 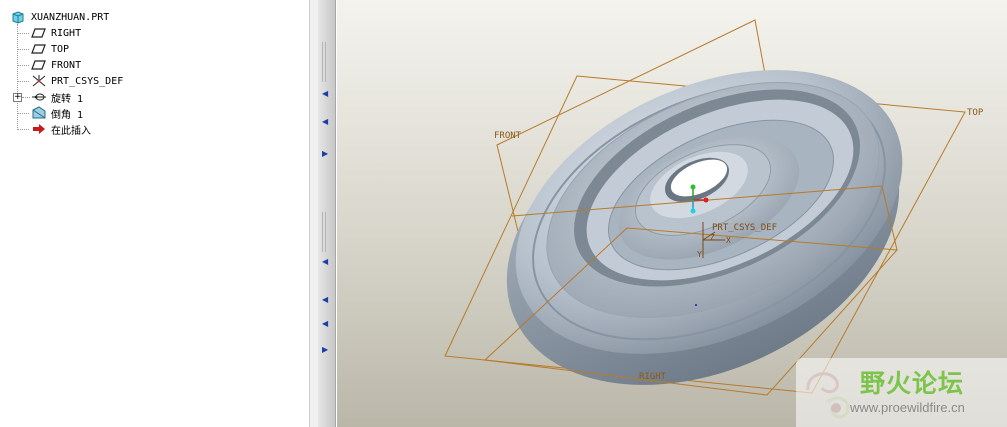 I want to click on watermark-title: 野火论坛, so click(x=912, y=383).